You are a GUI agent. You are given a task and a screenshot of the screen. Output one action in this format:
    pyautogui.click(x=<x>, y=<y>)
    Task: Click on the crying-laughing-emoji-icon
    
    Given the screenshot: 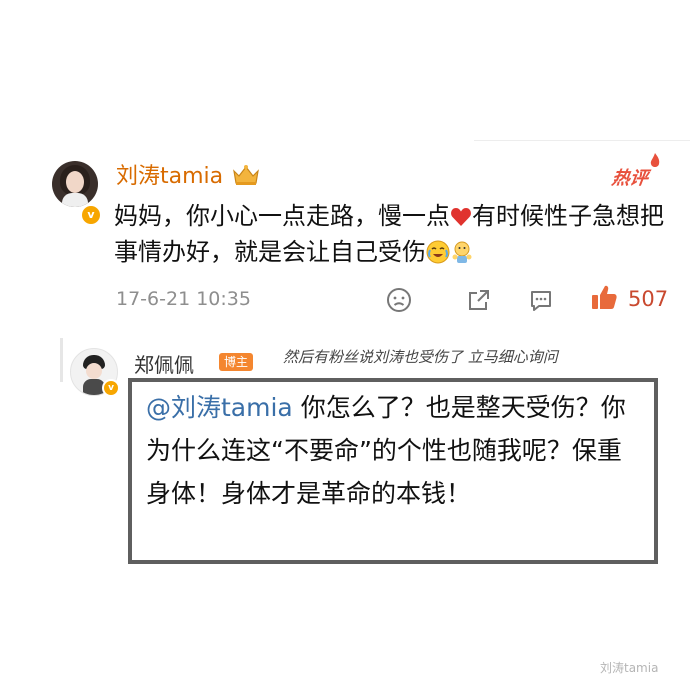 What is the action you would take?
    pyautogui.click(x=438, y=252)
    